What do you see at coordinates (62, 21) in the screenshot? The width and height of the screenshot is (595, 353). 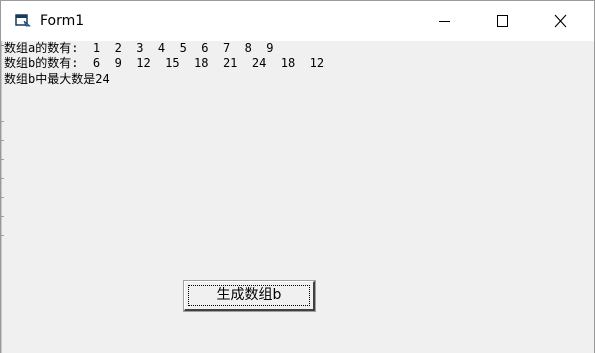 I see `window-title: Form1` at bounding box center [62, 21].